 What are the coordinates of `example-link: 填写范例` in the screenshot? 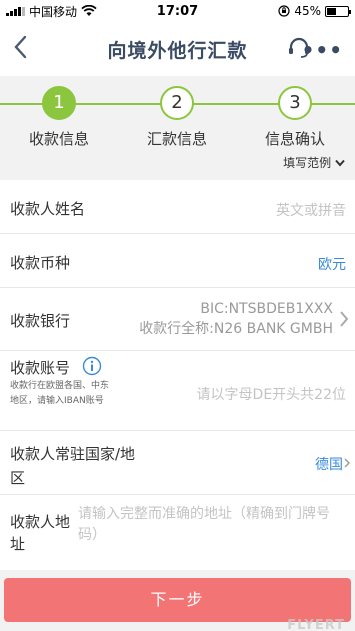 It's located at (314, 162).